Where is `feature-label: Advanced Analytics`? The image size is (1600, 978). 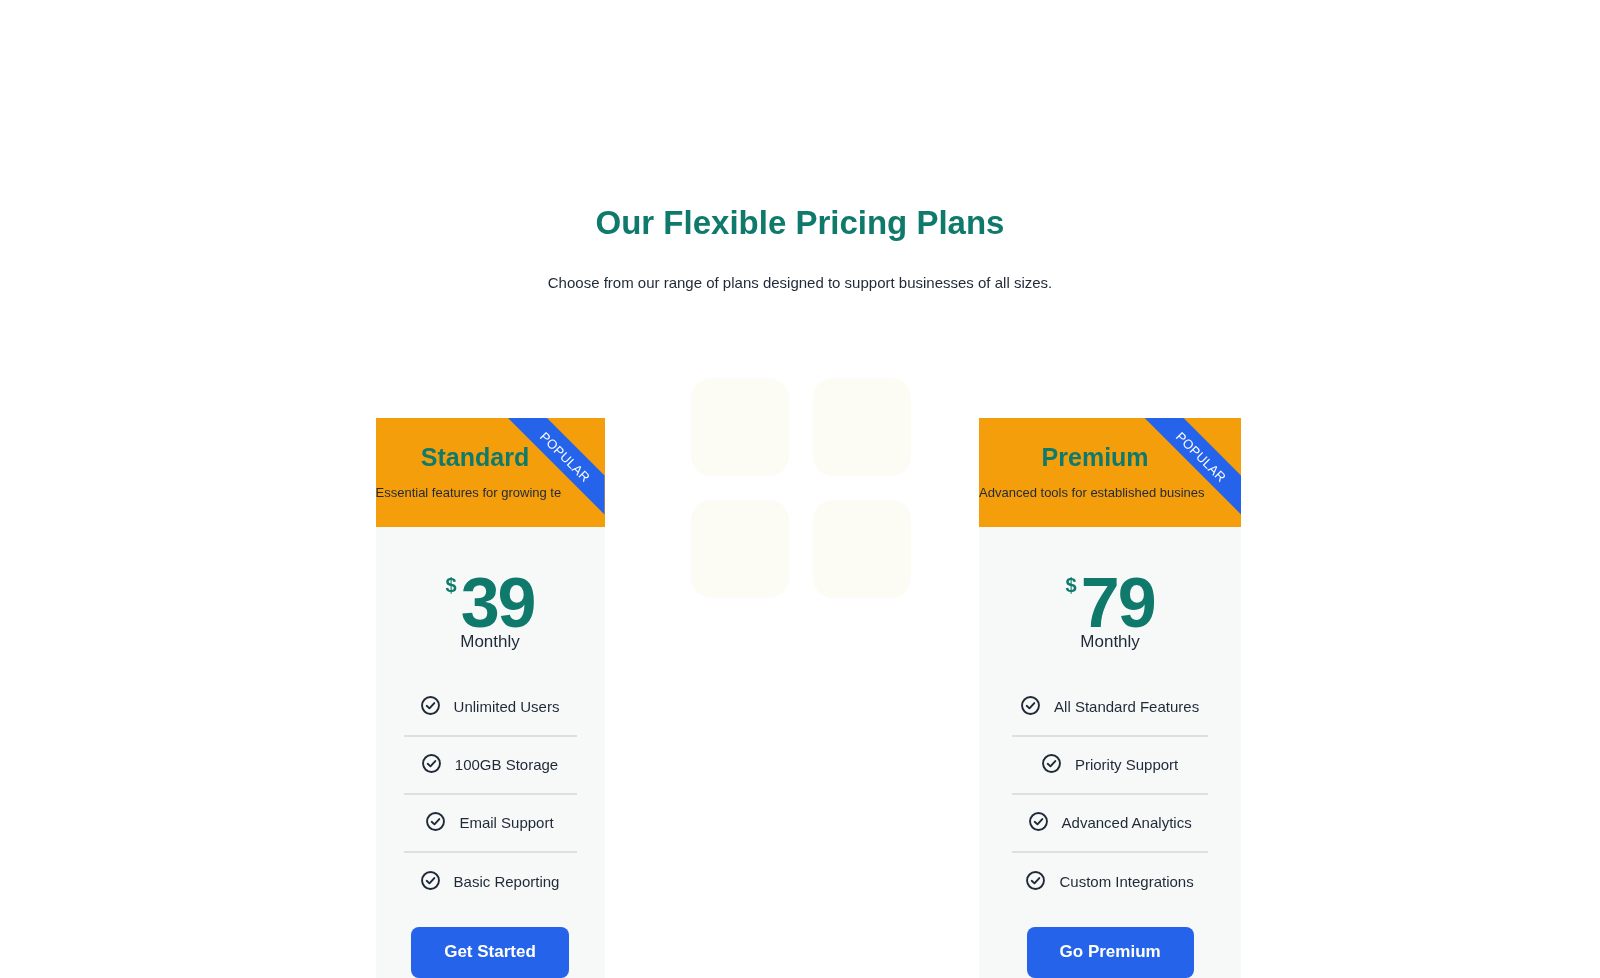
feature-label: Advanced Analytics is located at coordinates (1126, 822).